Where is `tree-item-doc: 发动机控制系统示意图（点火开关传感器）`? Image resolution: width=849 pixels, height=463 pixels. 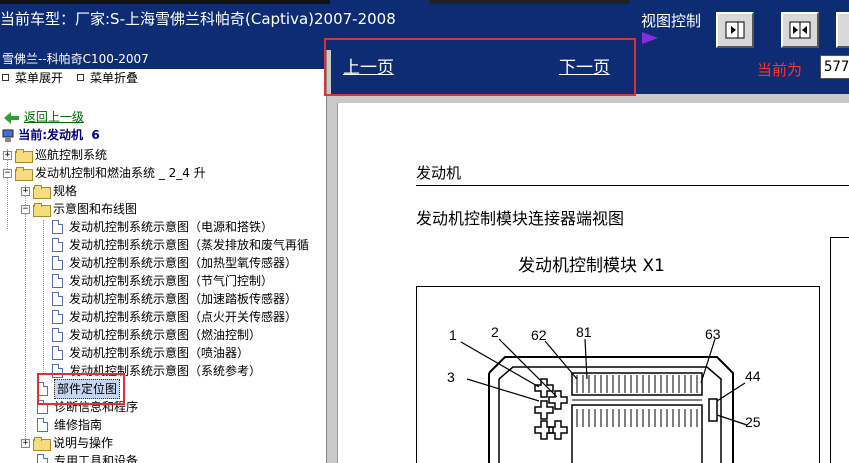
tree-item-doc: 发动机控制系统示意图（点火开关传感器） is located at coordinates (174, 317).